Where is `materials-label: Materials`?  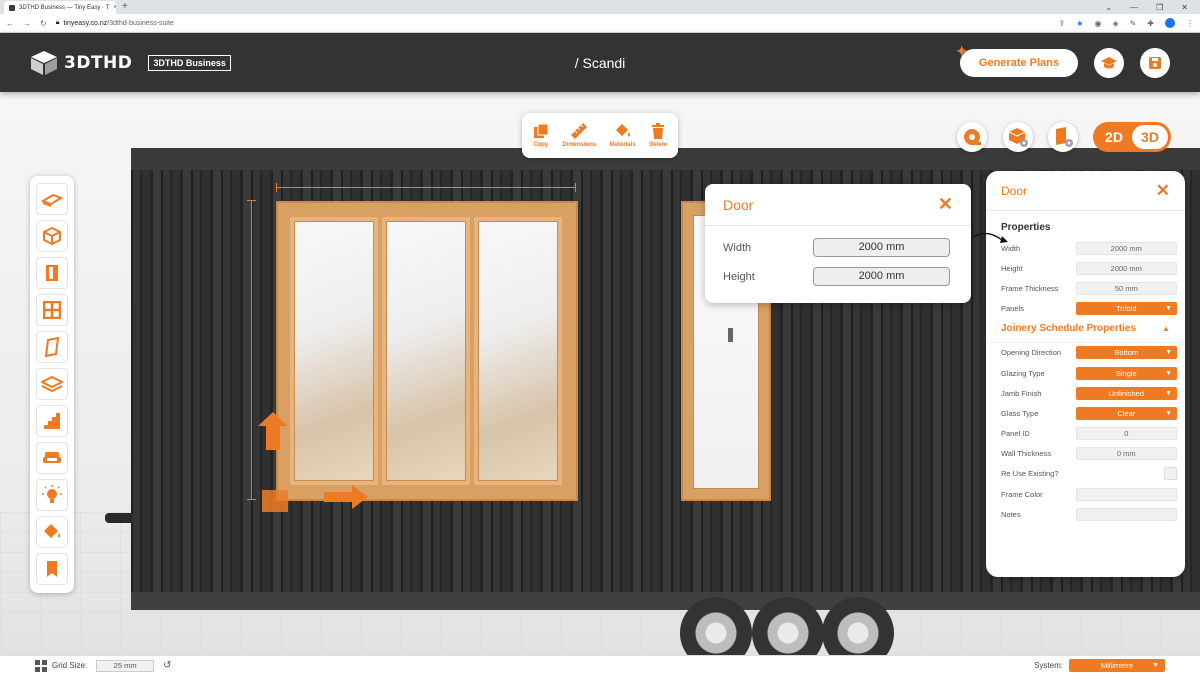
materials-label: Materials is located at coordinates (622, 145).